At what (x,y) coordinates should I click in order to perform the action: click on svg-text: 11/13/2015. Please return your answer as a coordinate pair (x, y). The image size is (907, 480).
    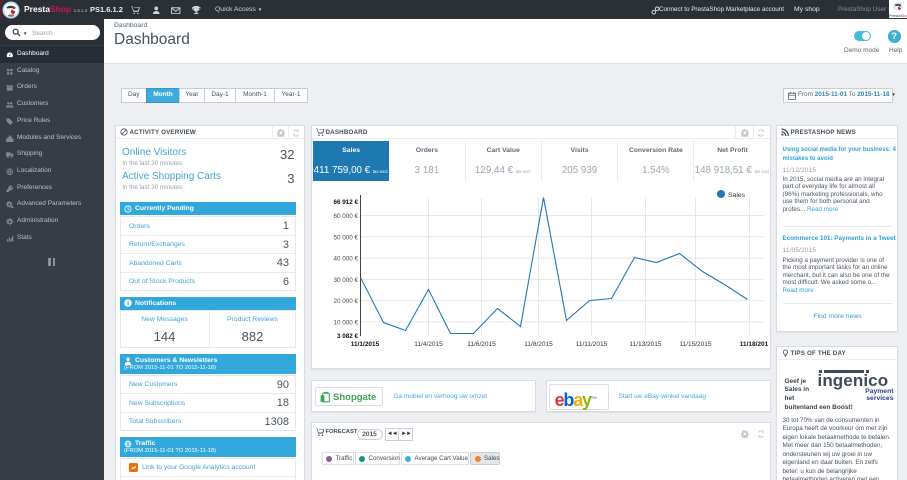
    Looking at the image, I should click on (645, 344).